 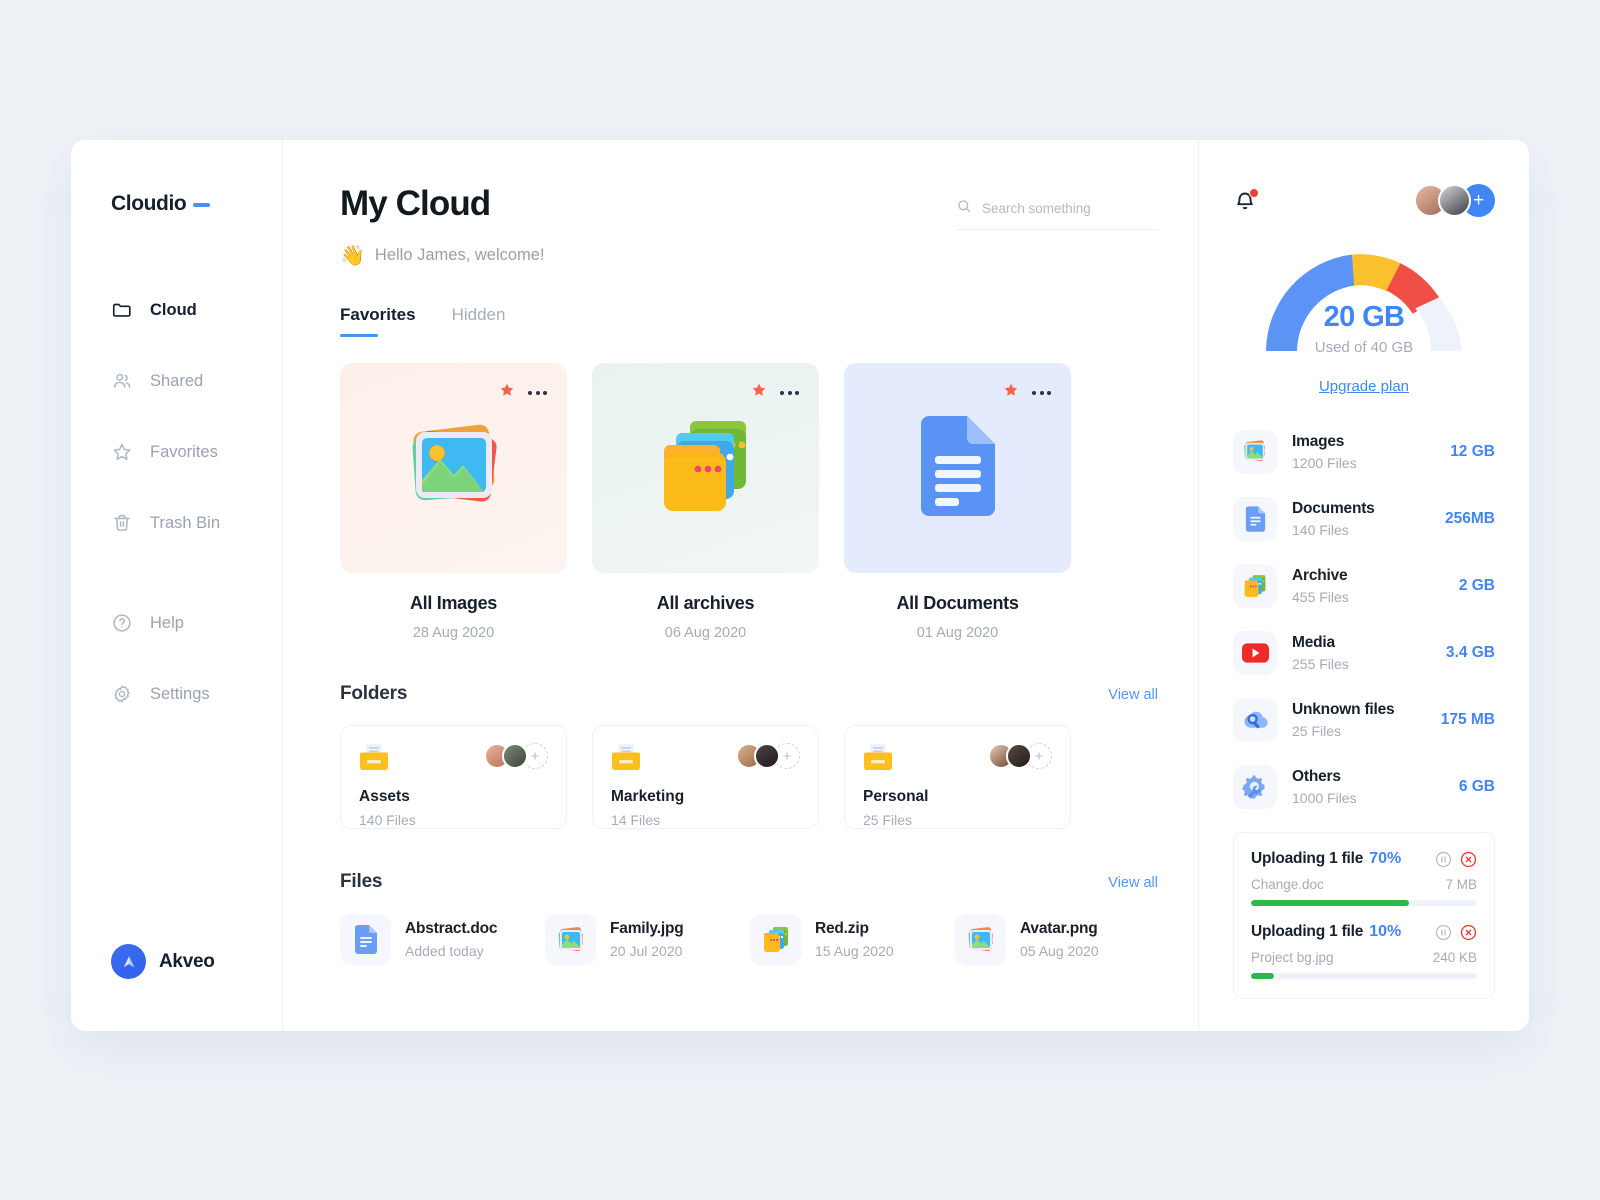 What do you see at coordinates (957, 633) in the screenshot?
I see `card-date: 01 Aug 2020` at bounding box center [957, 633].